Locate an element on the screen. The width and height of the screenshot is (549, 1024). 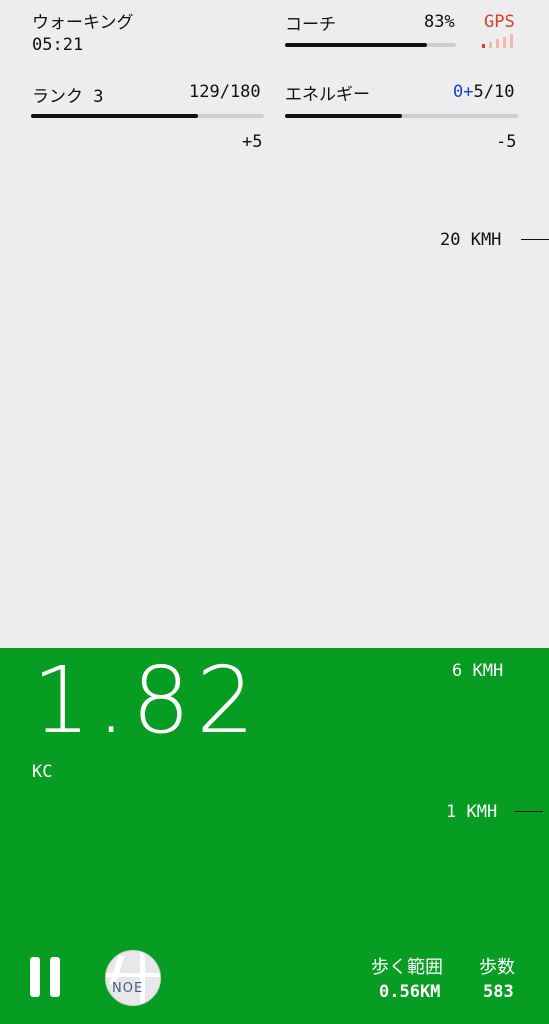
rank-label: ランク 3 is located at coordinates (68, 97).